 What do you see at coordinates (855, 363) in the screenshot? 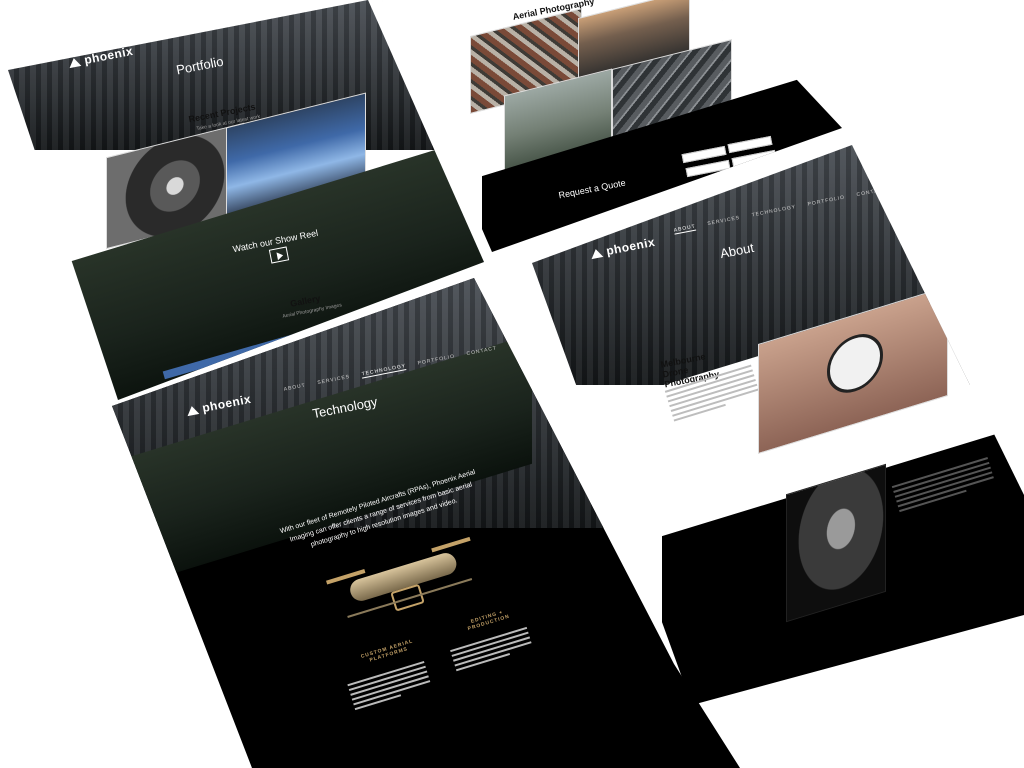
I see `rooftop-circle-logo-icon` at bounding box center [855, 363].